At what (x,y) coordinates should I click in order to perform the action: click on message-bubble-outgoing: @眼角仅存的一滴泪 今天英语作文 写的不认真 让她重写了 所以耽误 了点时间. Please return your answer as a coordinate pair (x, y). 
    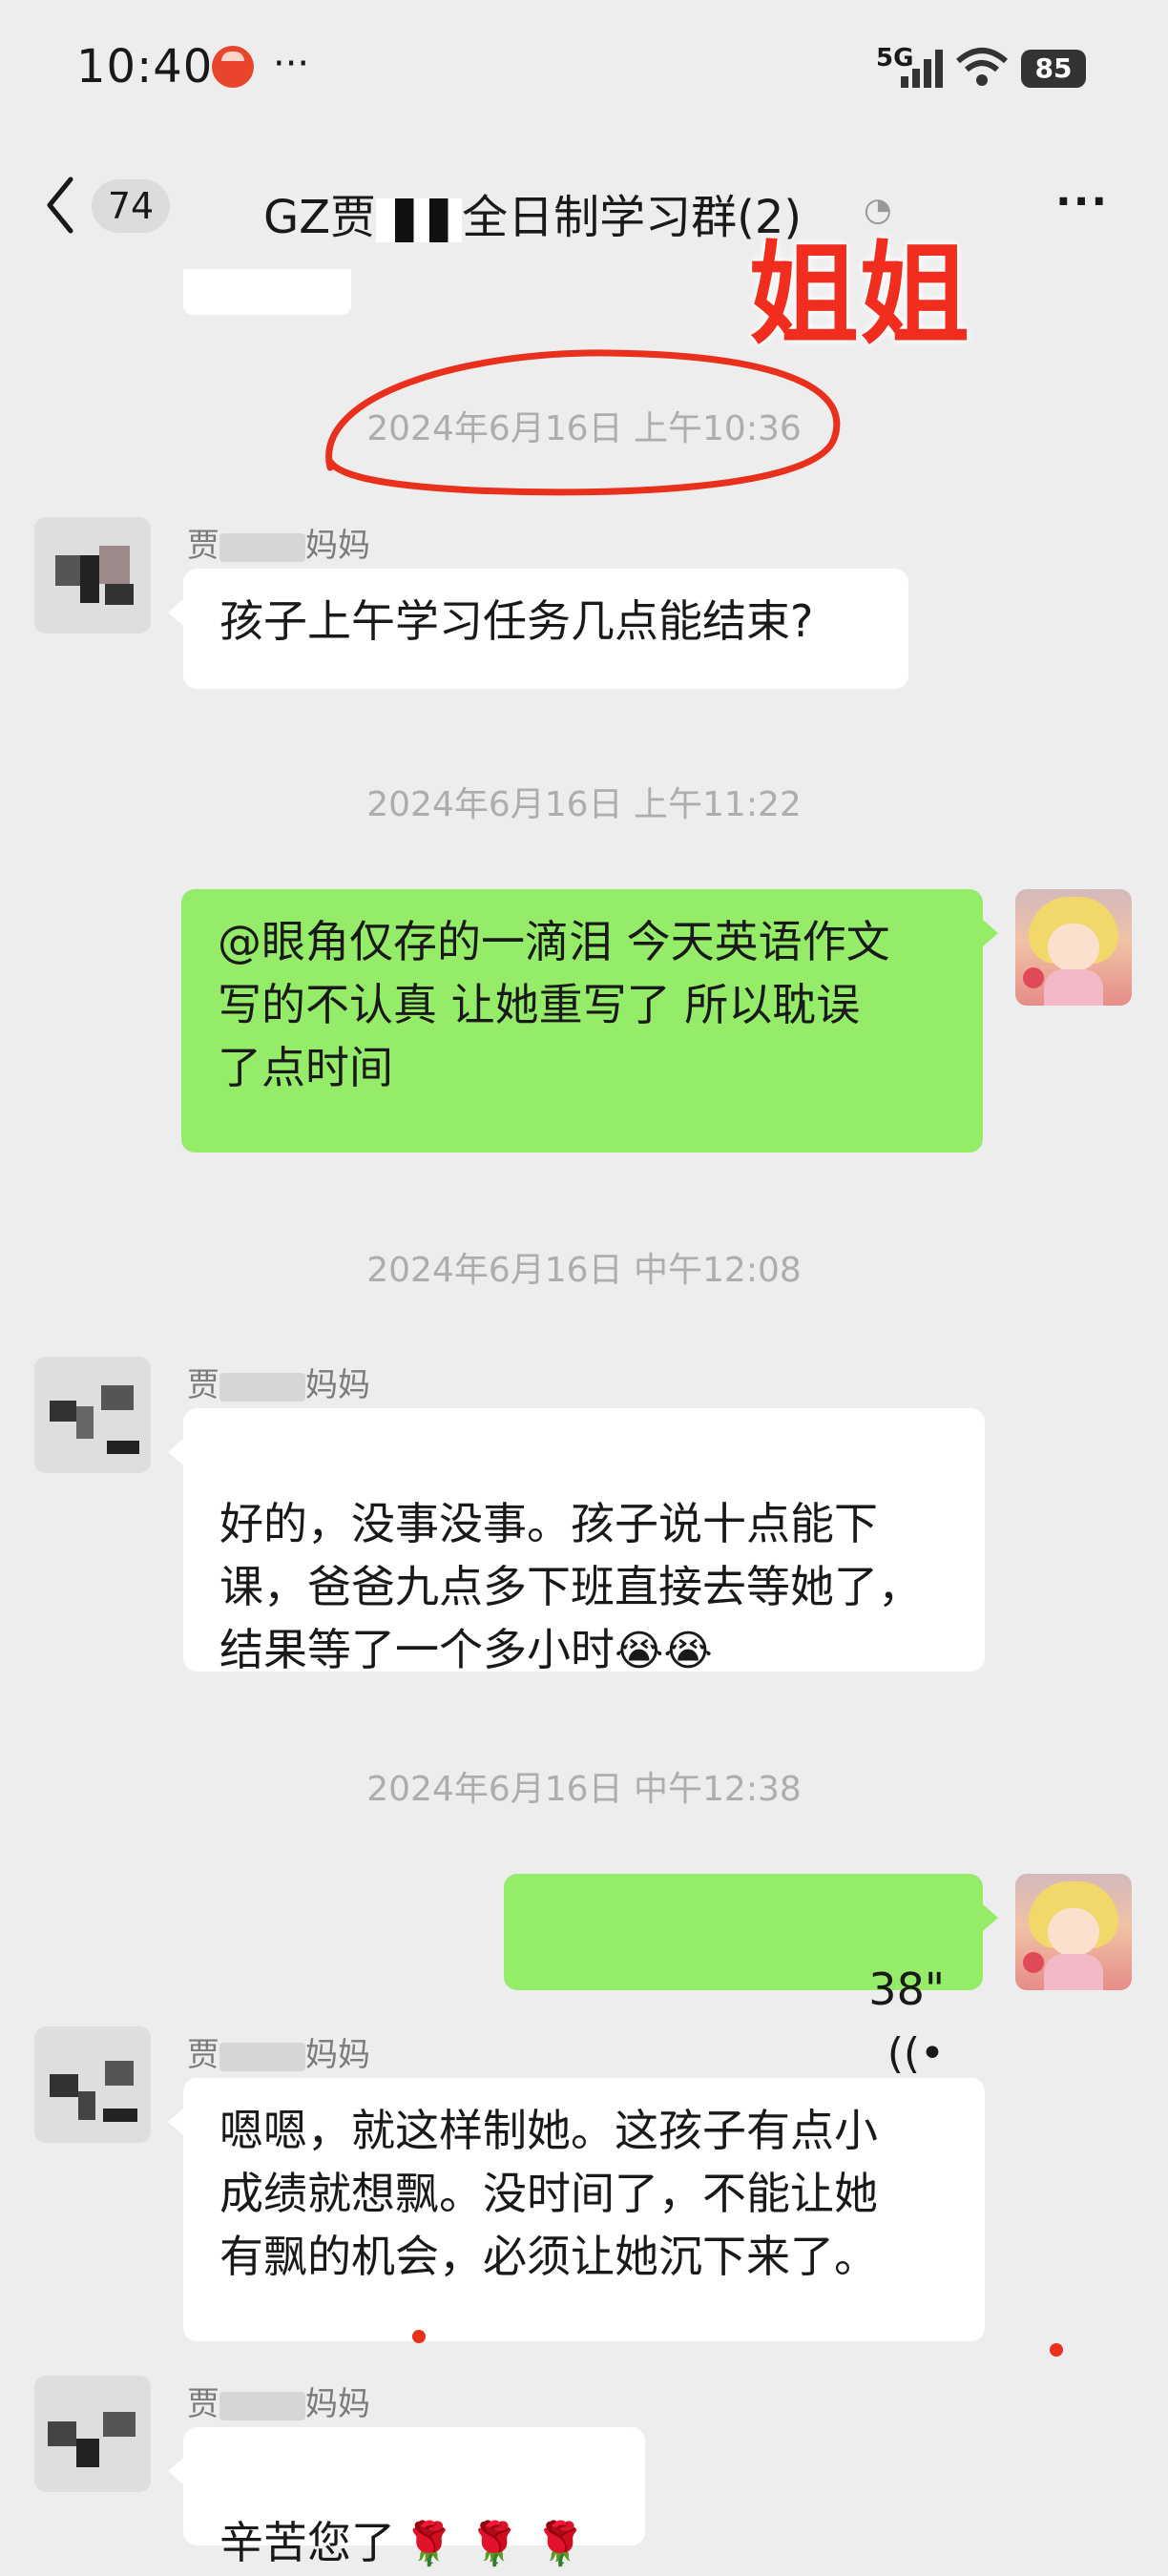
    Looking at the image, I should click on (590, 1021).